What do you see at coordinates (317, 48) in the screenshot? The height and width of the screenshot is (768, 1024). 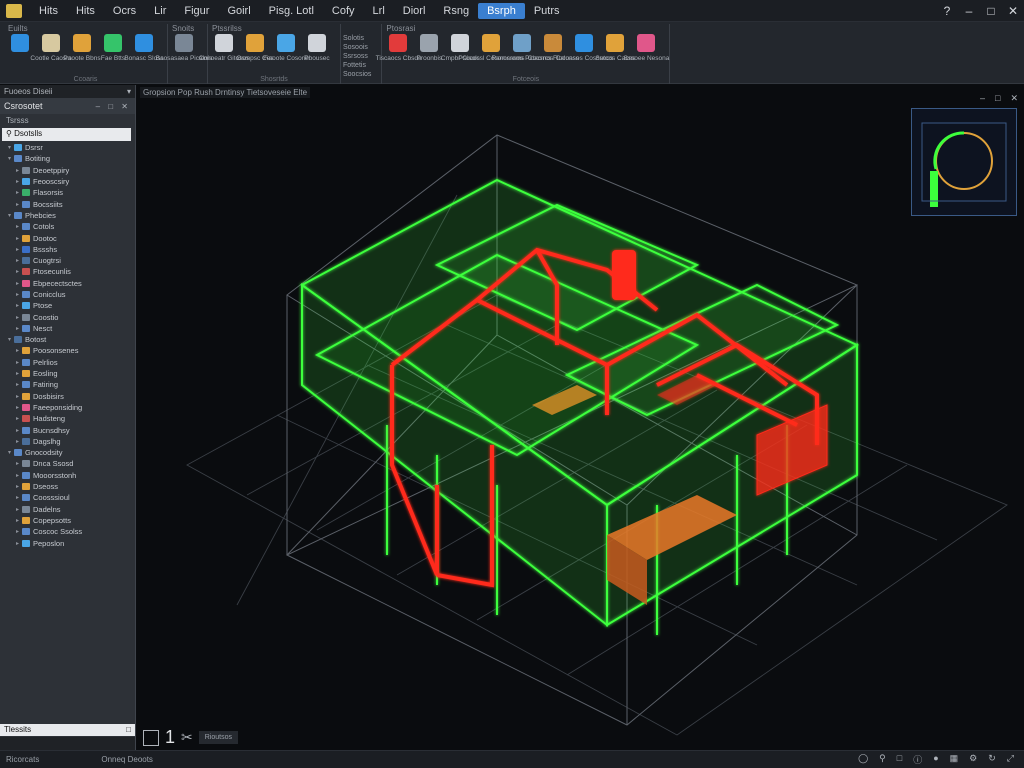 I see `ribbon-button: Pbousec` at bounding box center [317, 48].